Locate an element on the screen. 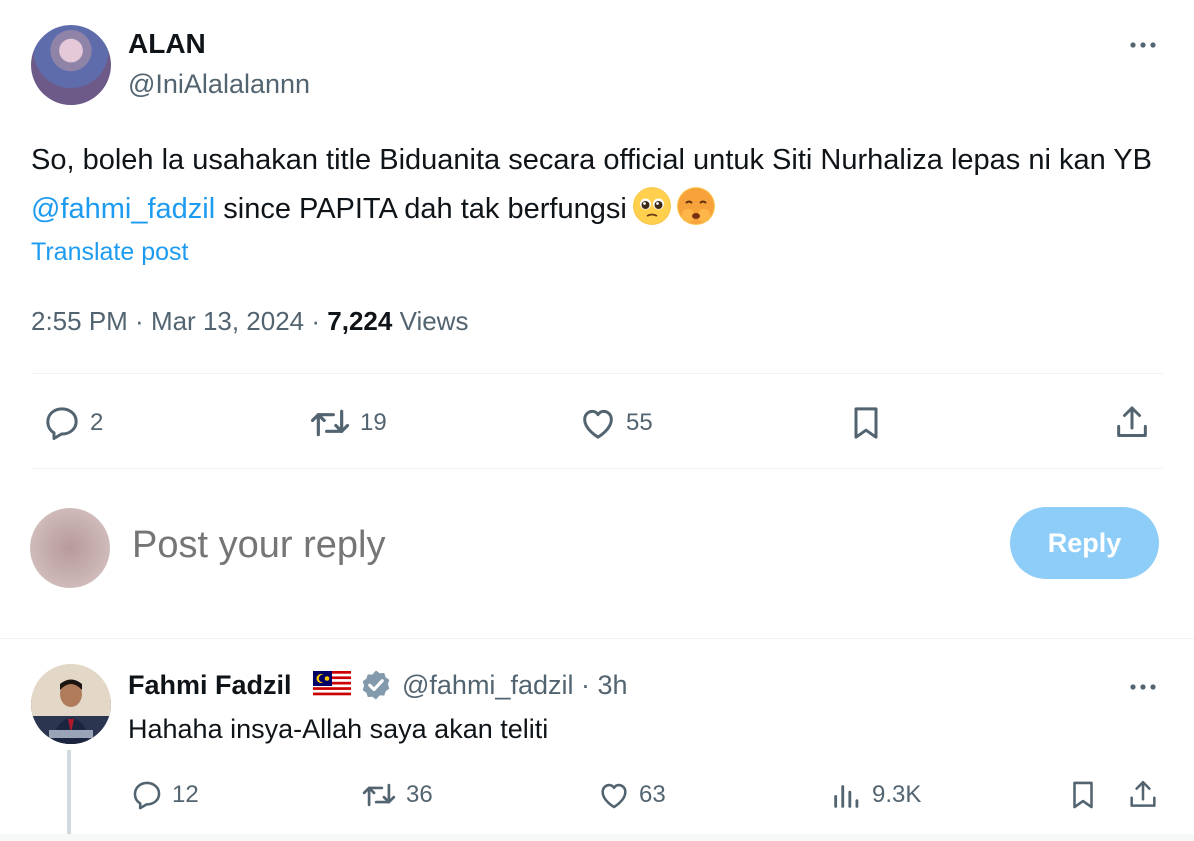  bottom-edge is located at coordinates (597, 837).